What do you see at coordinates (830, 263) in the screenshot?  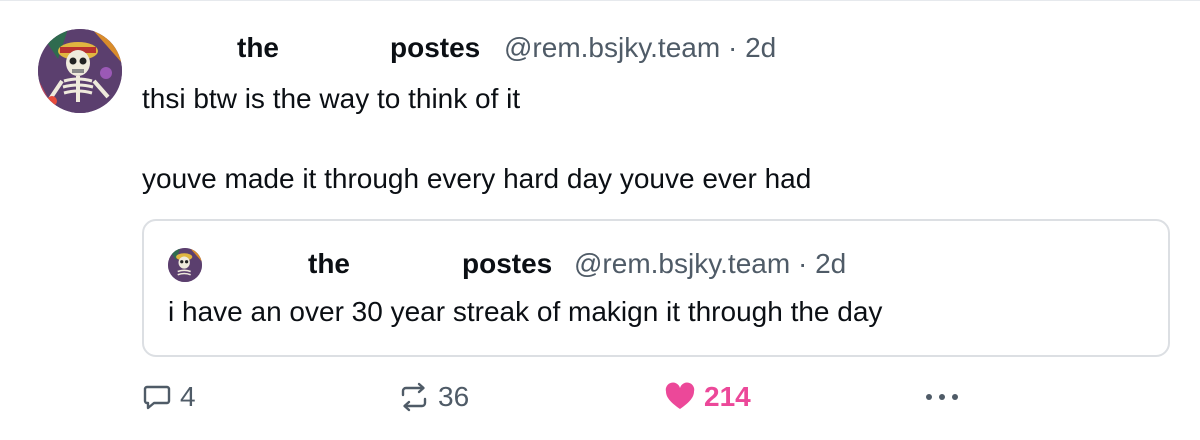 I see `quoted-post-timestamp: 2d` at bounding box center [830, 263].